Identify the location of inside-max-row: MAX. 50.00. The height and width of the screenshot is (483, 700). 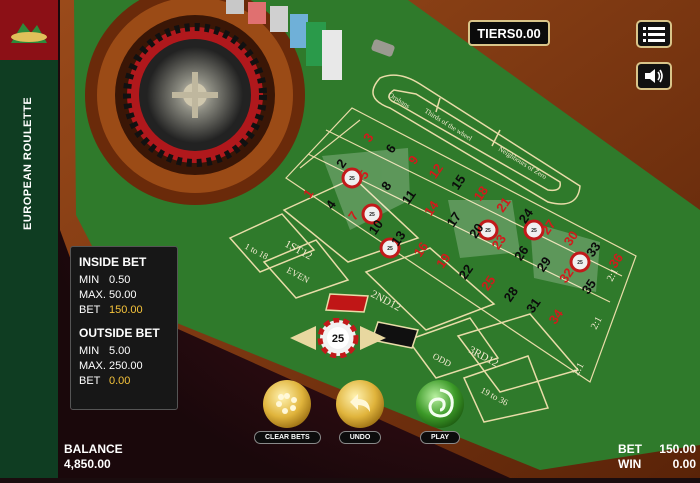
(124, 295).